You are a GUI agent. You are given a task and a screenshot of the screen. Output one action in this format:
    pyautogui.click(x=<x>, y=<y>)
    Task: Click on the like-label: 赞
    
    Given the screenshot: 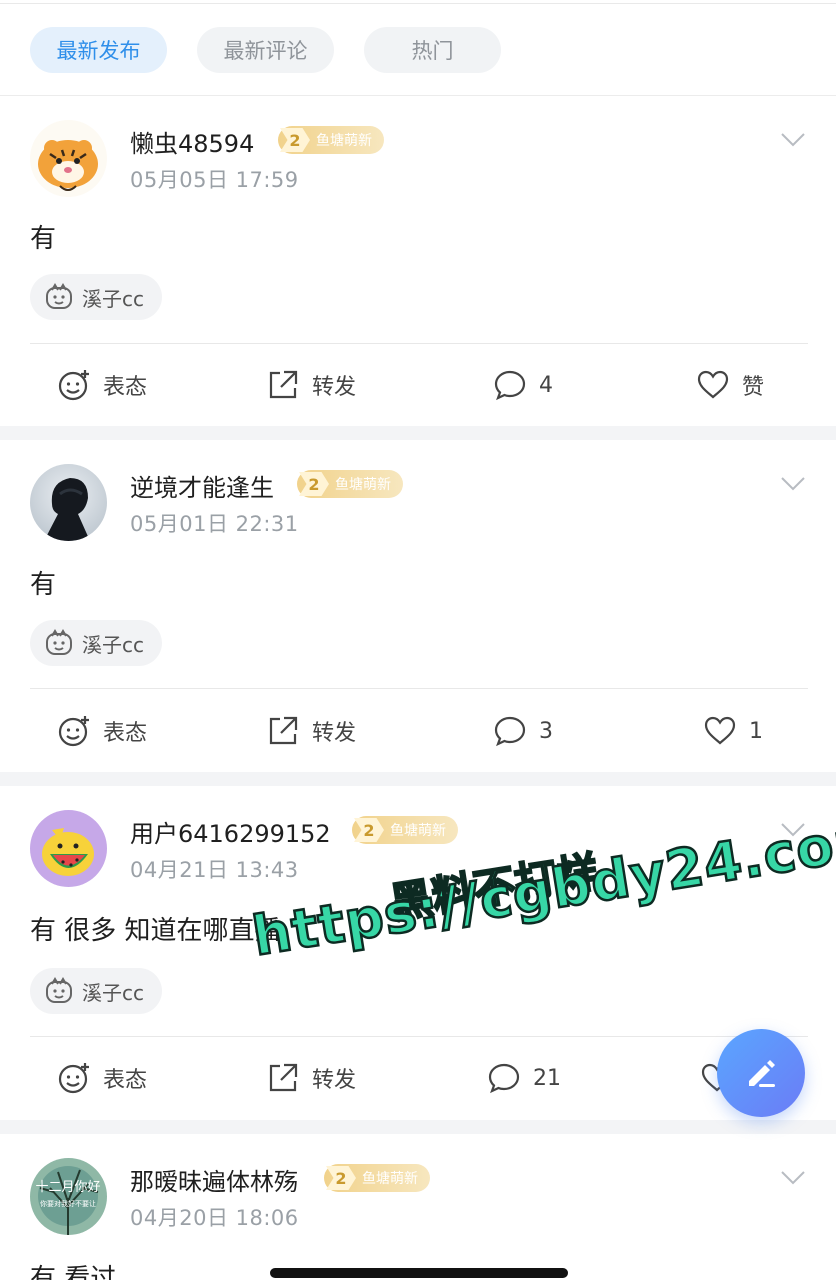 What is the action you would take?
    pyautogui.click(x=753, y=387)
    